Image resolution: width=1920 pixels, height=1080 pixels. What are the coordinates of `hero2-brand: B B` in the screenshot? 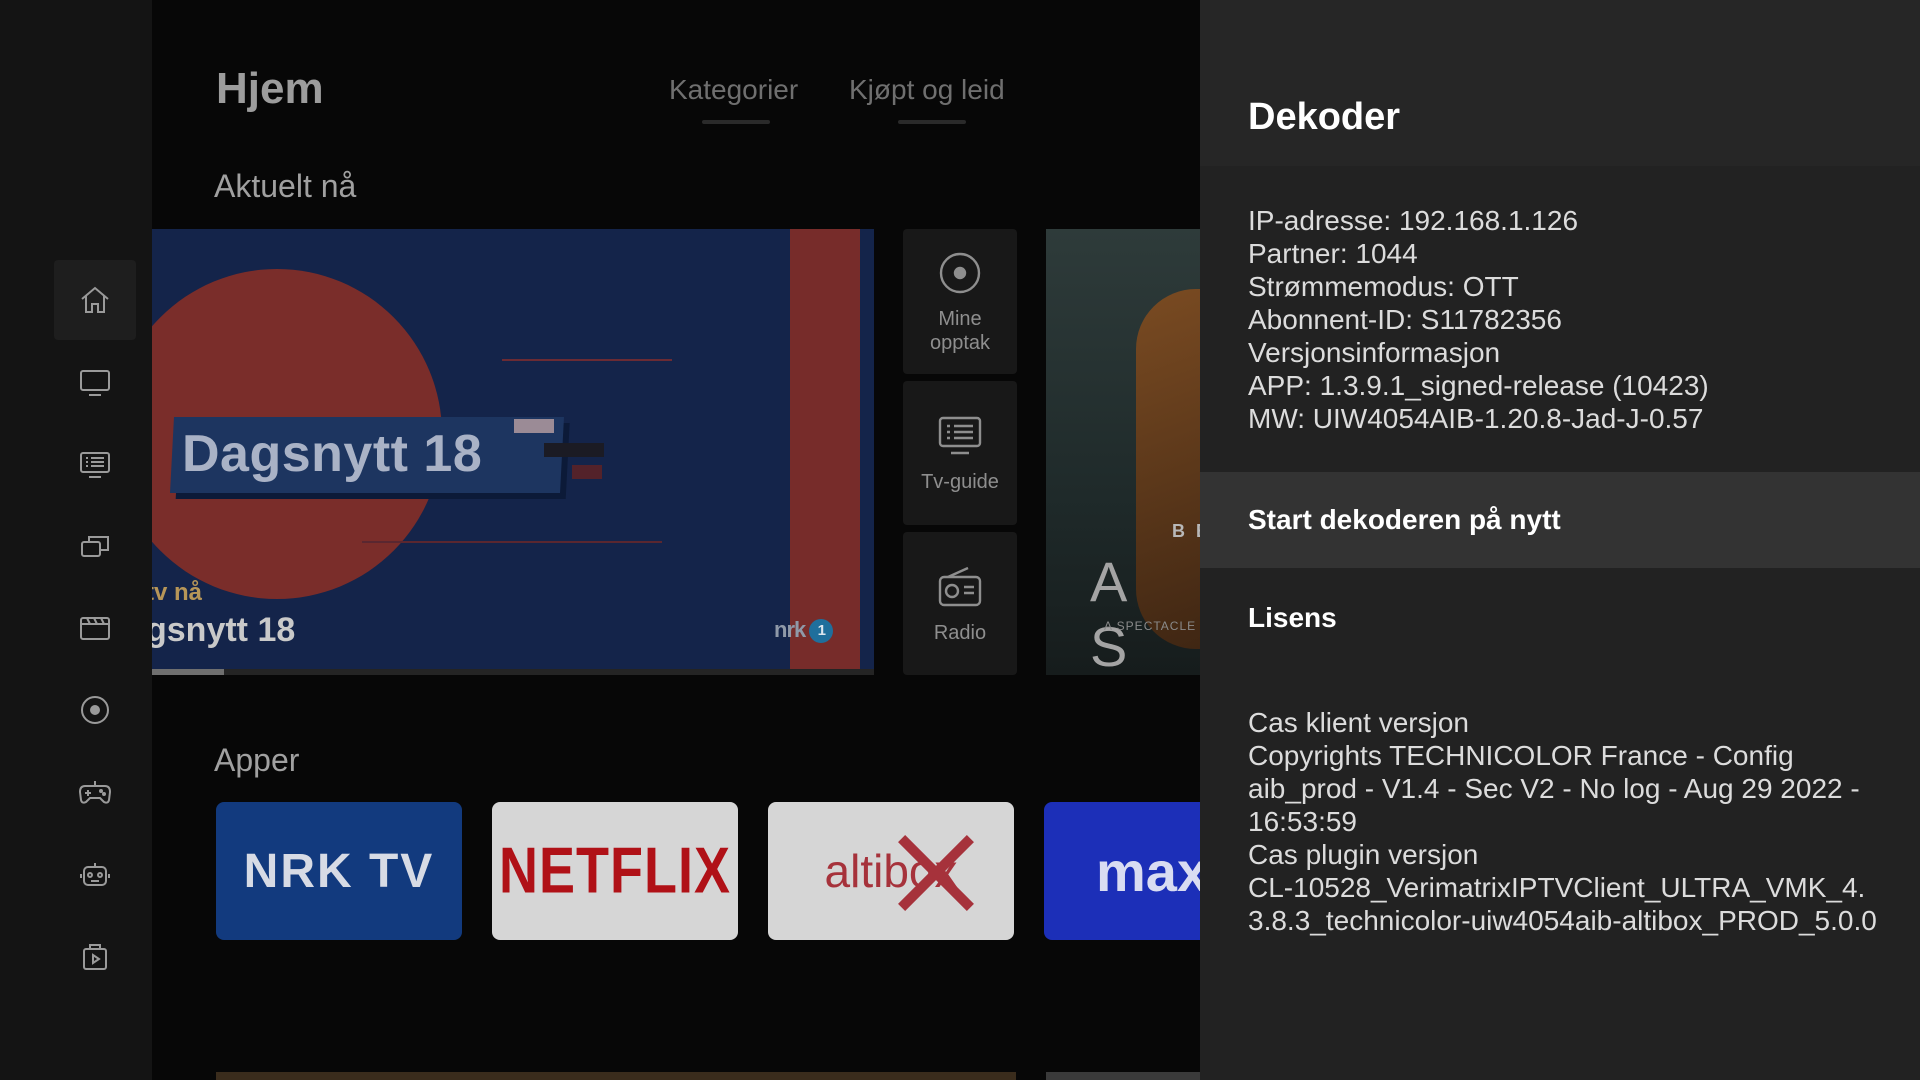 It's located at (1186, 531).